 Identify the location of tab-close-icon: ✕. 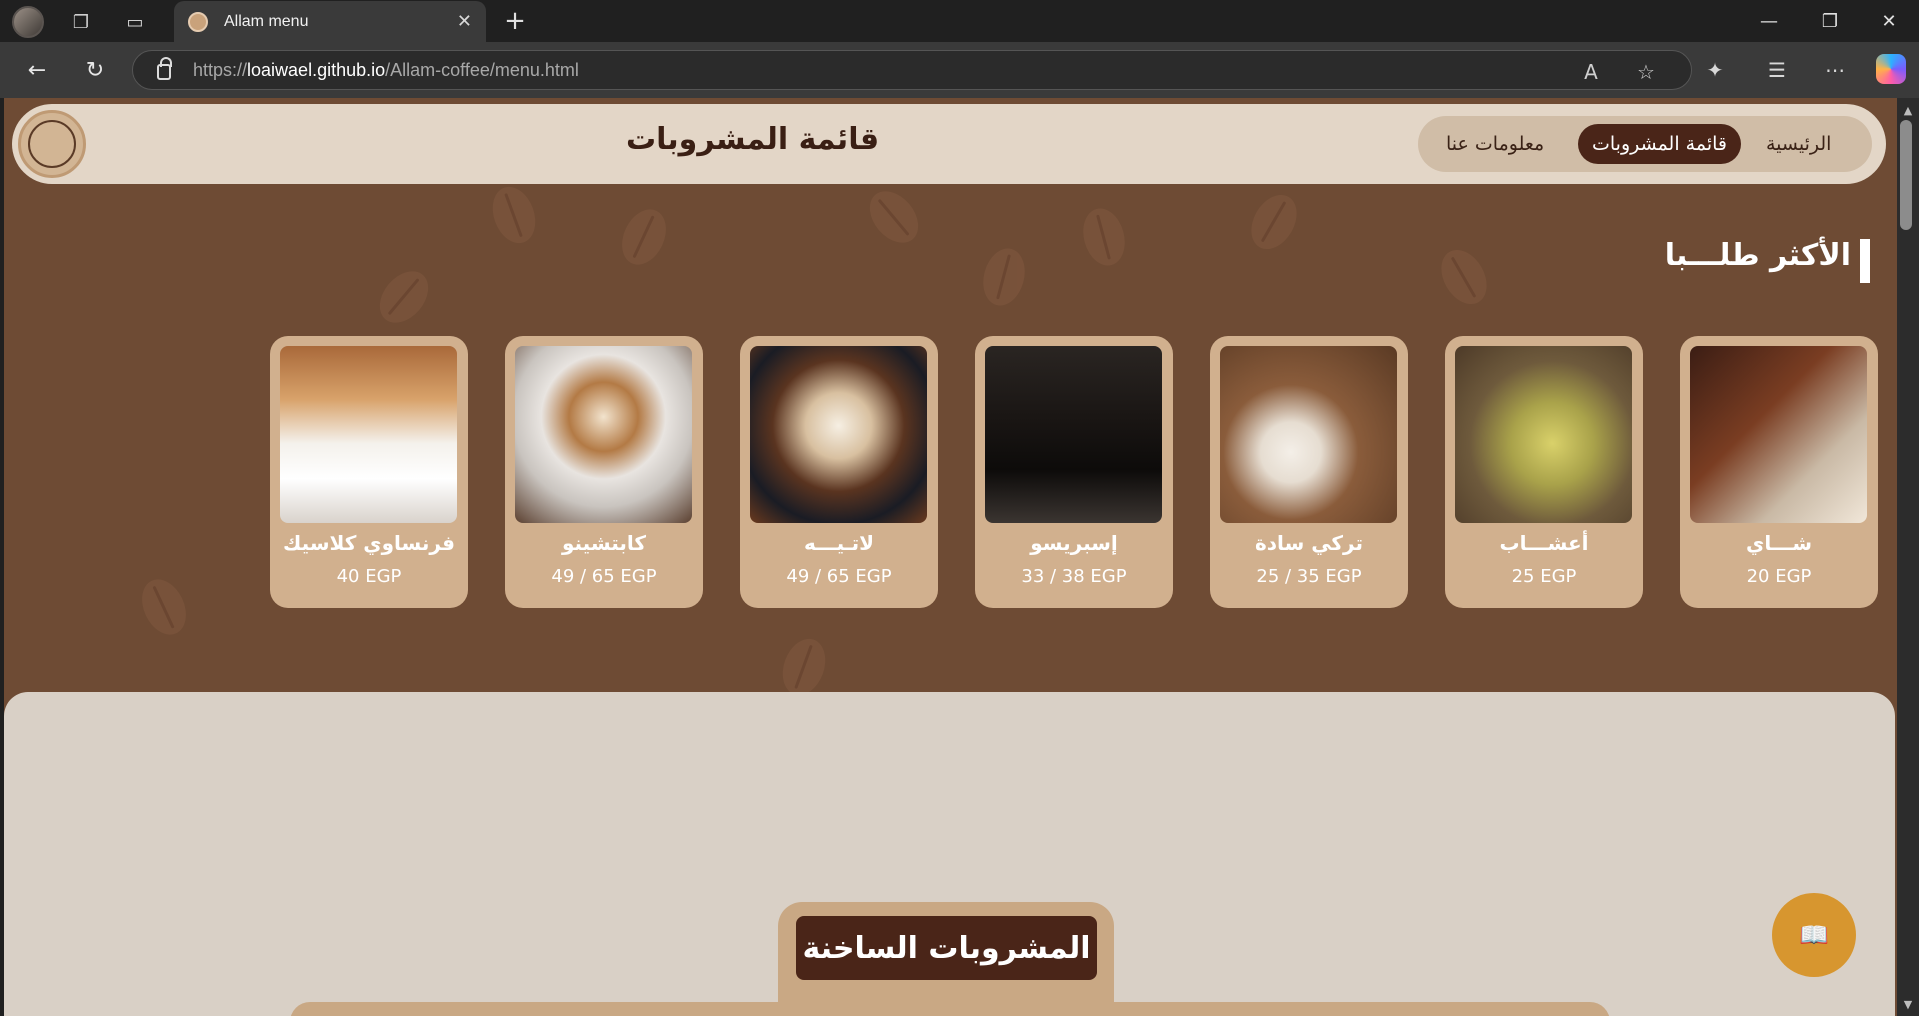
(464, 21).